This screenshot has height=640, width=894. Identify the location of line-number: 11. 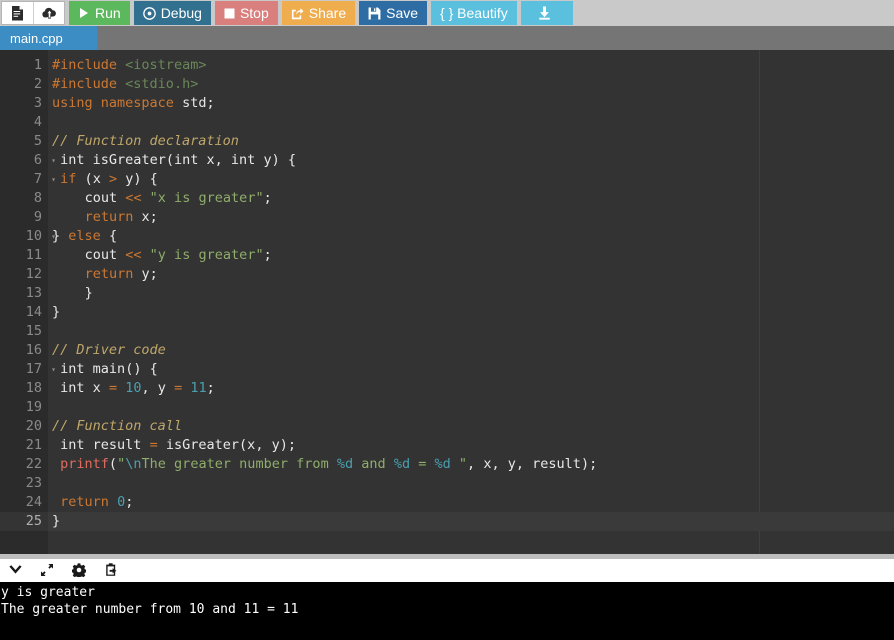
(24, 255).